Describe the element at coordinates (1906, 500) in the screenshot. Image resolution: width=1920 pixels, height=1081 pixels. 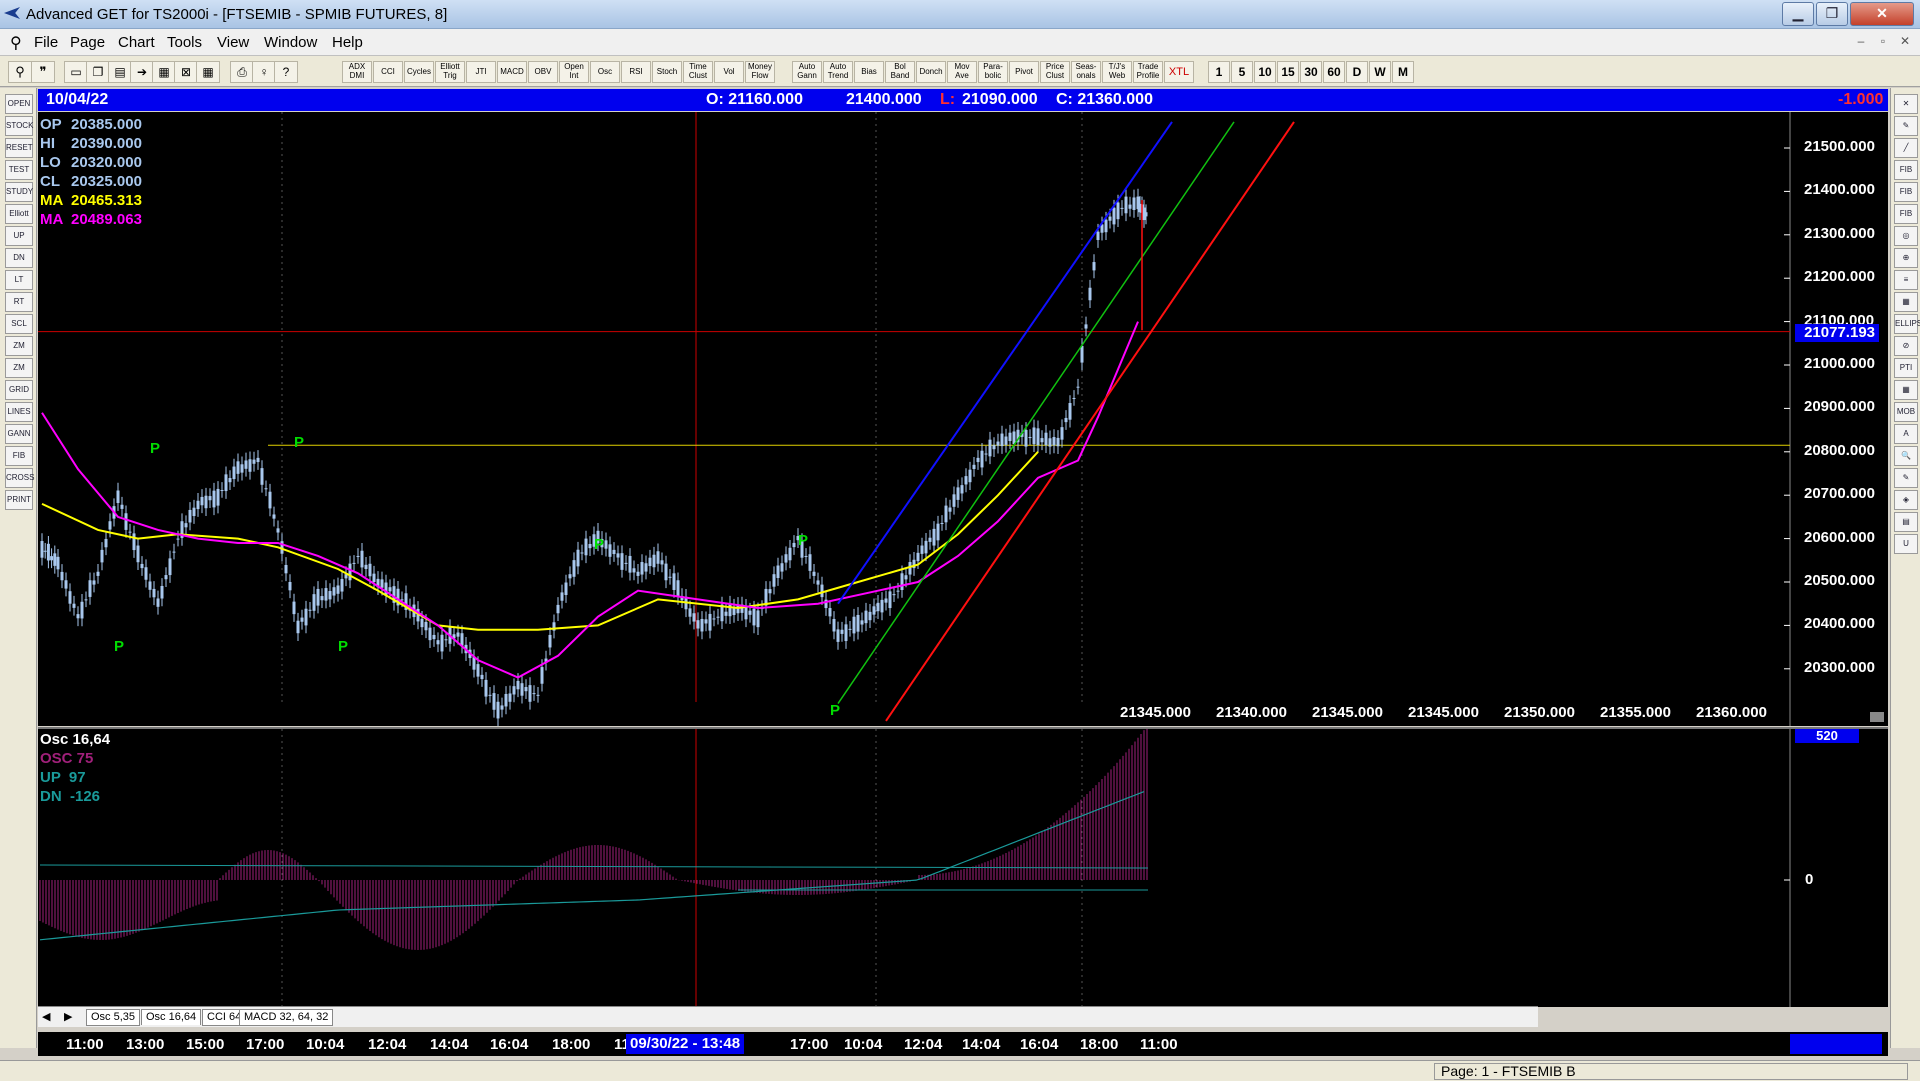
I see `right-tool-18: ◈` at that location.